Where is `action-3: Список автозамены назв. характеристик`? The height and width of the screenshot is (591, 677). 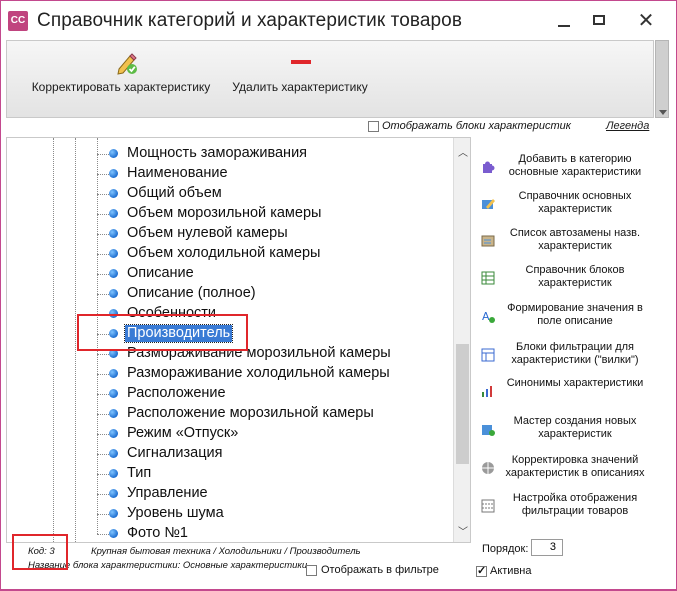 action-3: Список автозамены назв. характеристик is located at coordinates (563, 242).